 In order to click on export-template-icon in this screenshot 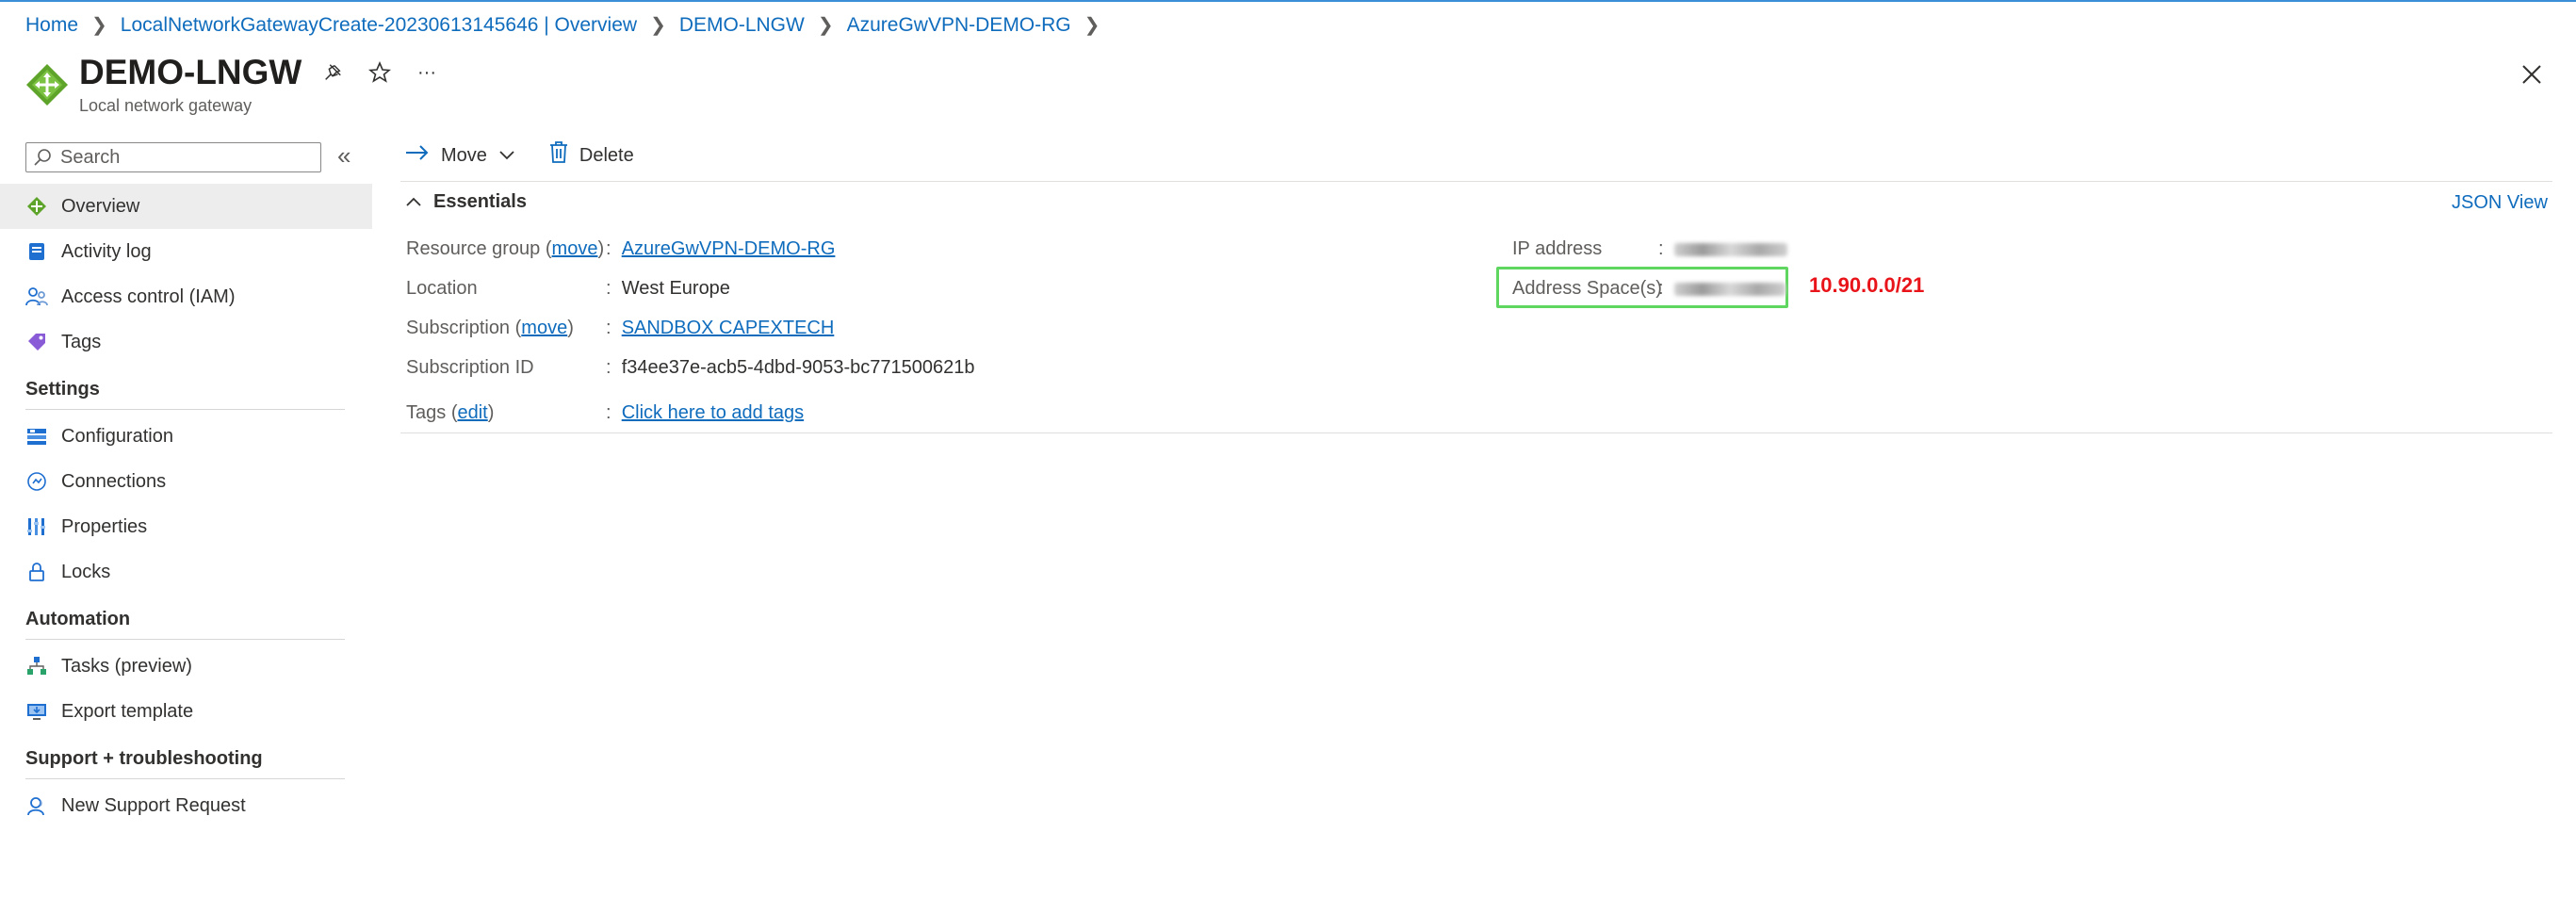, I will do `click(36, 711)`.